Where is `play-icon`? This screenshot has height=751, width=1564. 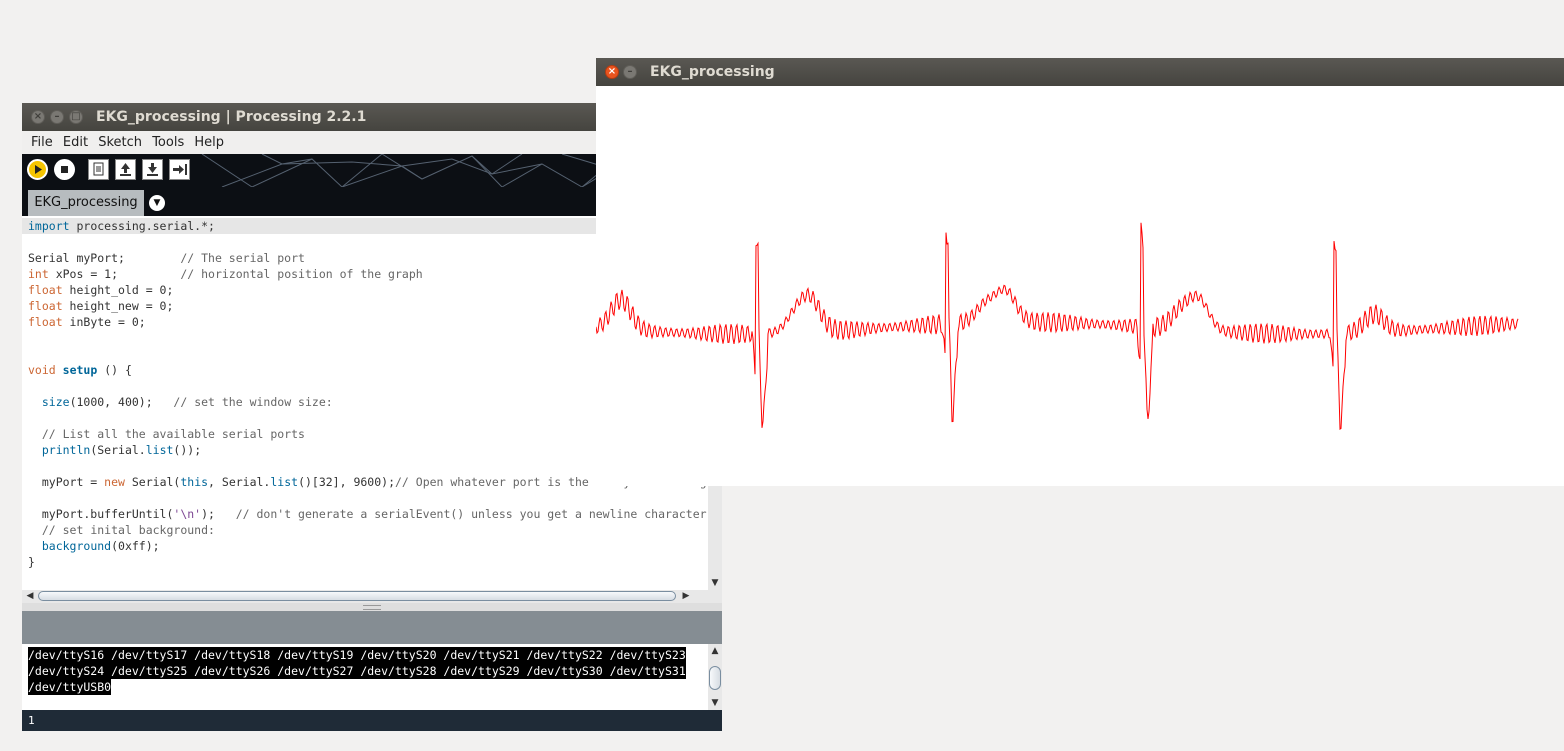
play-icon is located at coordinates (38, 169).